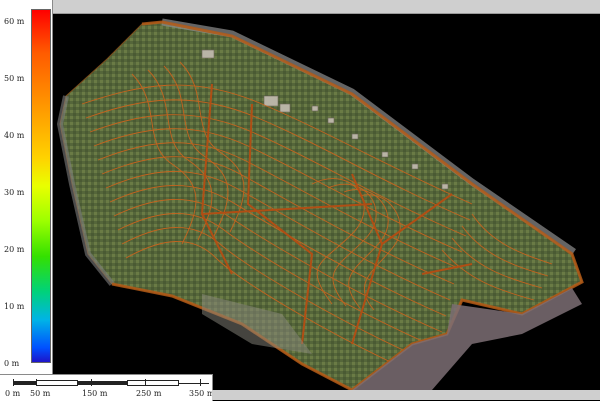  Describe the element at coordinates (14, 192) in the screenshot. I see `legend-tick-30: 30 m` at that location.